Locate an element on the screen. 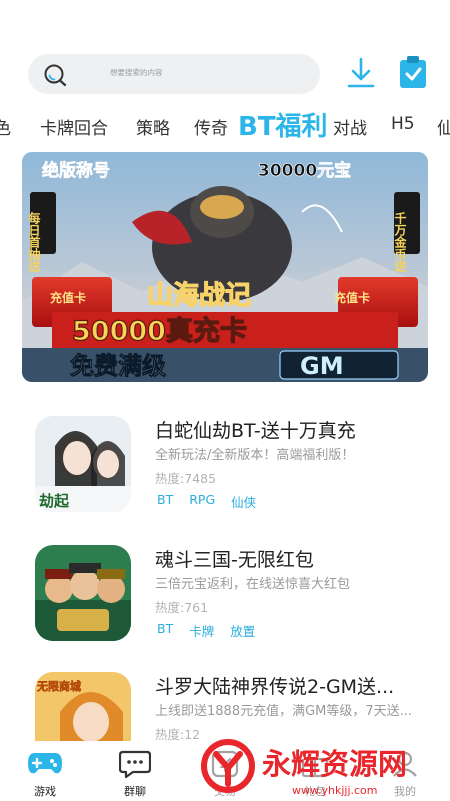 Image resolution: width=450 pixels, height=801 pixels. tag: RPG is located at coordinates (202, 499).